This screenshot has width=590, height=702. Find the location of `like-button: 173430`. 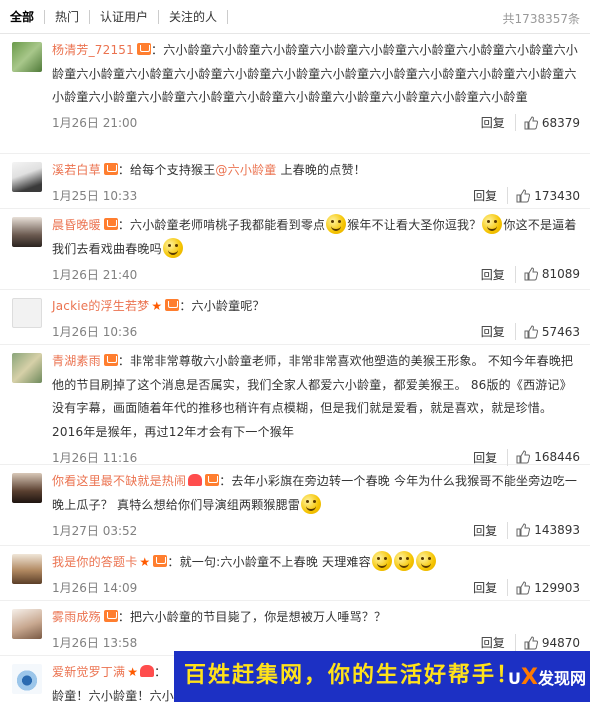

like-button: 173430 is located at coordinates (548, 196).